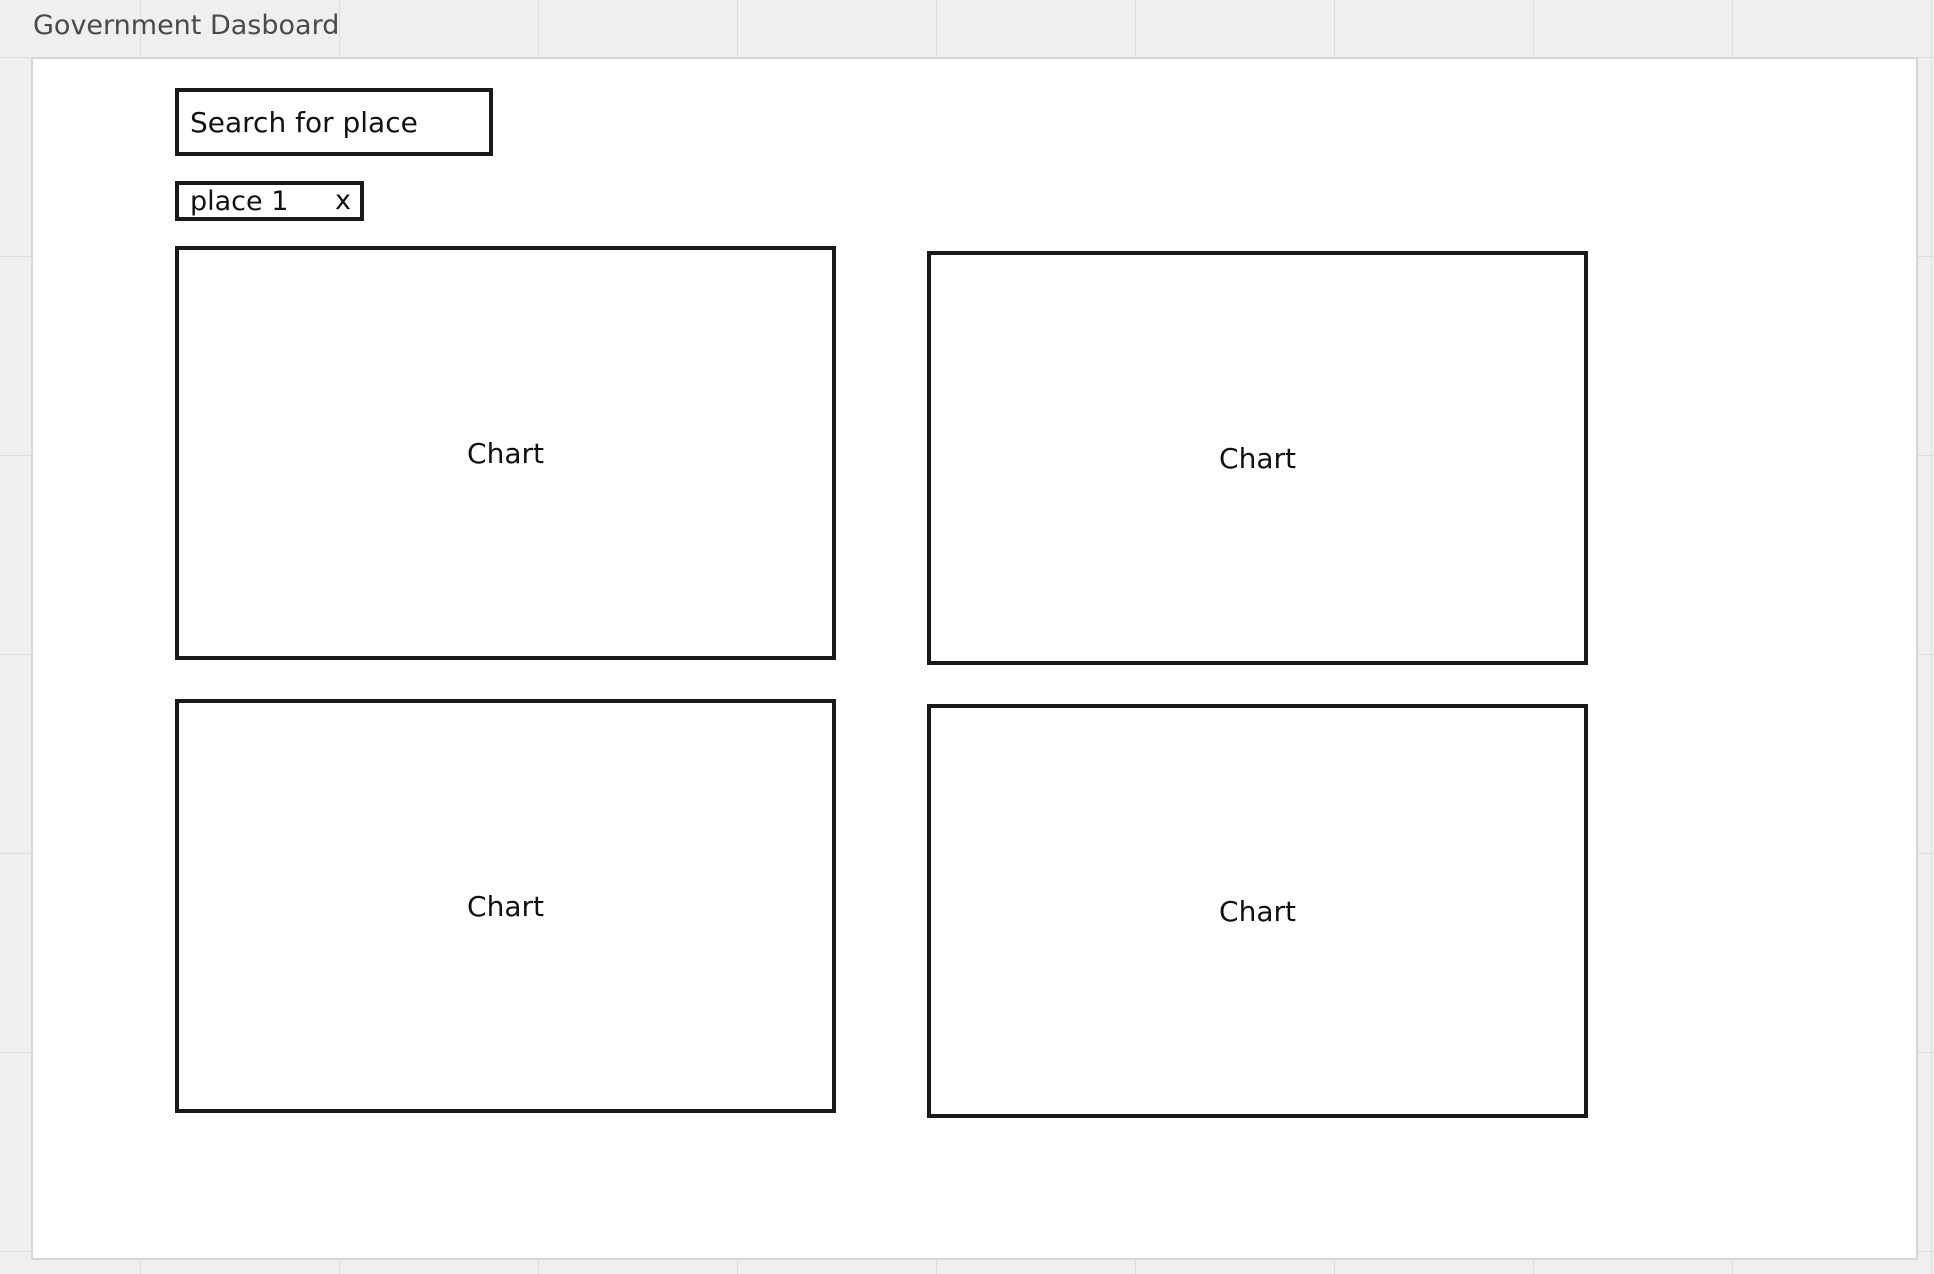  I want to click on search-input: Search for place, so click(334, 122).